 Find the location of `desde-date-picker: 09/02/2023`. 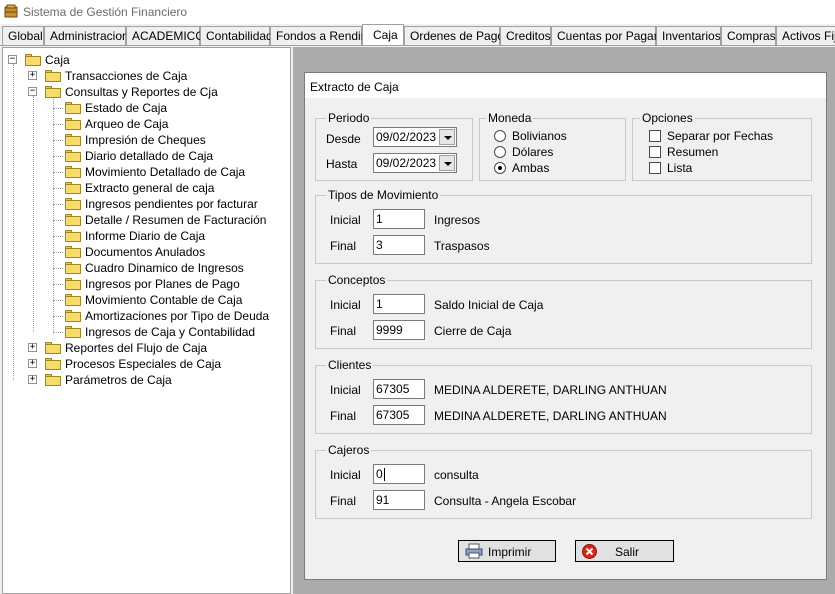

desde-date-picker: 09/02/2023 is located at coordinates (415, 137).